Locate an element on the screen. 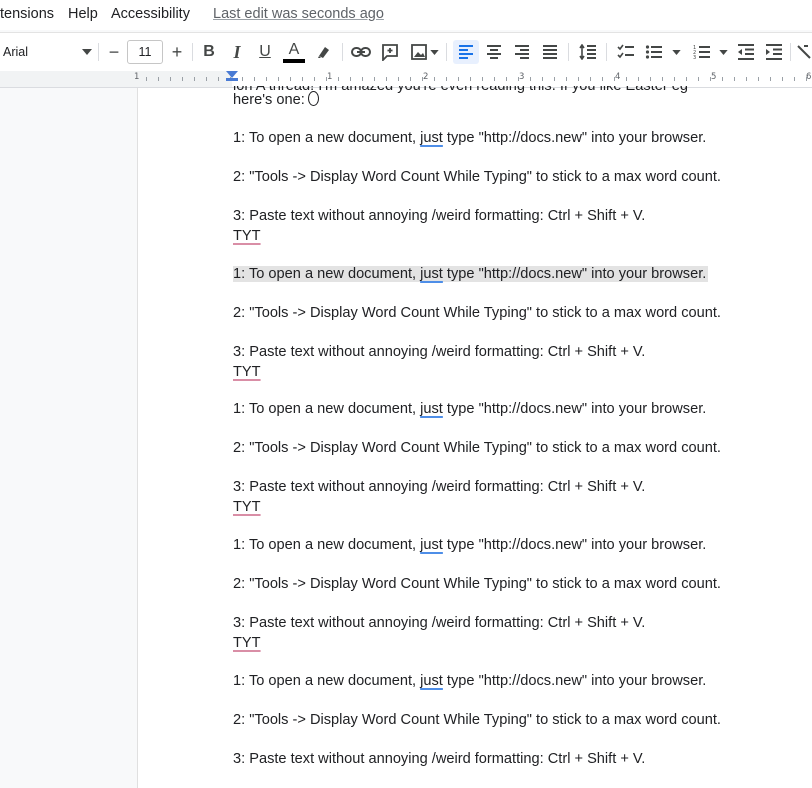 The width and height of the screenshot is (812, 788). align-center-button is located at coordinates (494, 52).